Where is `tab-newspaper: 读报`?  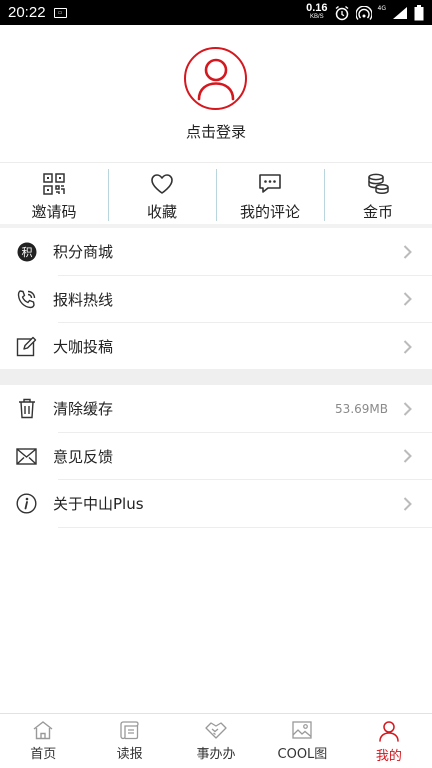 tab-newspaper: 读报 is located at coordinates (129, 741).